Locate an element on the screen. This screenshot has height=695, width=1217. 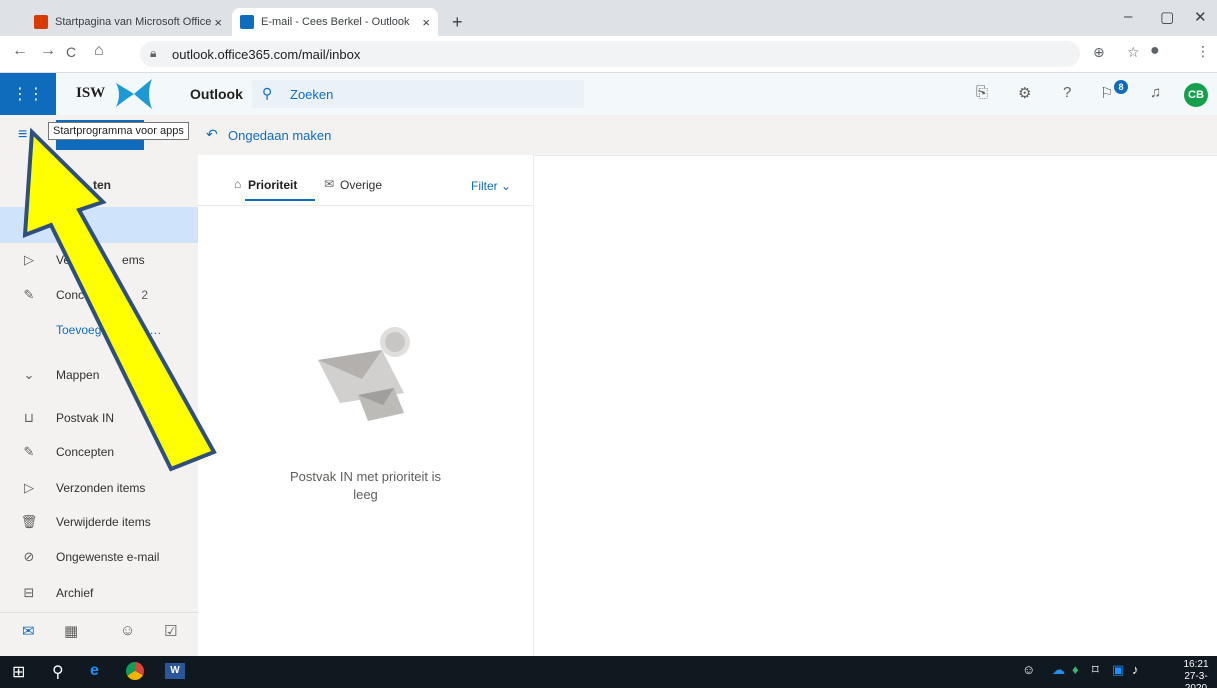
tab-priority: Prioriteit is located at coordinates (272, 185).